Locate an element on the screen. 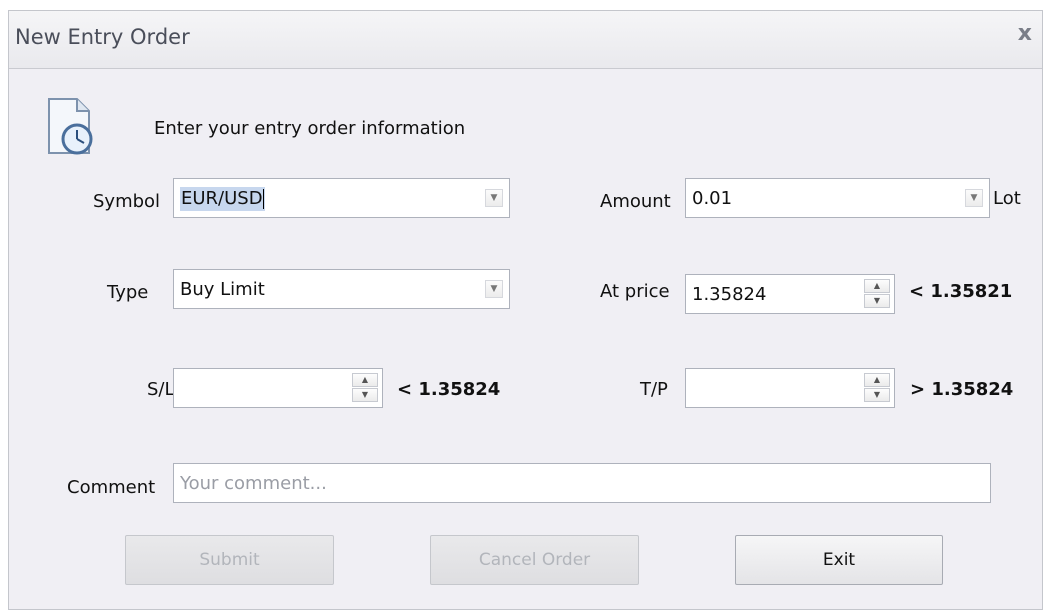 The height and width of the screenshot is (612, 1045). tp-spin-buttons: ▲ ▼ is located at coordinates (877, 388).